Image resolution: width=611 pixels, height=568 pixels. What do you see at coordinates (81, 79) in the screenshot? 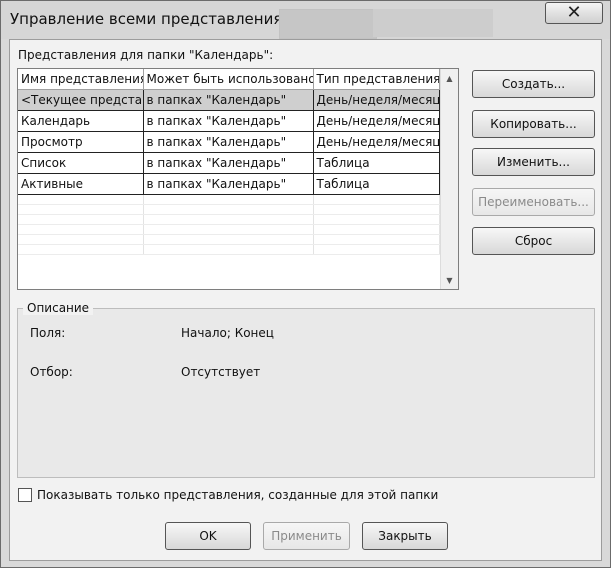
I see `column-header-view-name: Имя представления` at bounding box center [81, 79].